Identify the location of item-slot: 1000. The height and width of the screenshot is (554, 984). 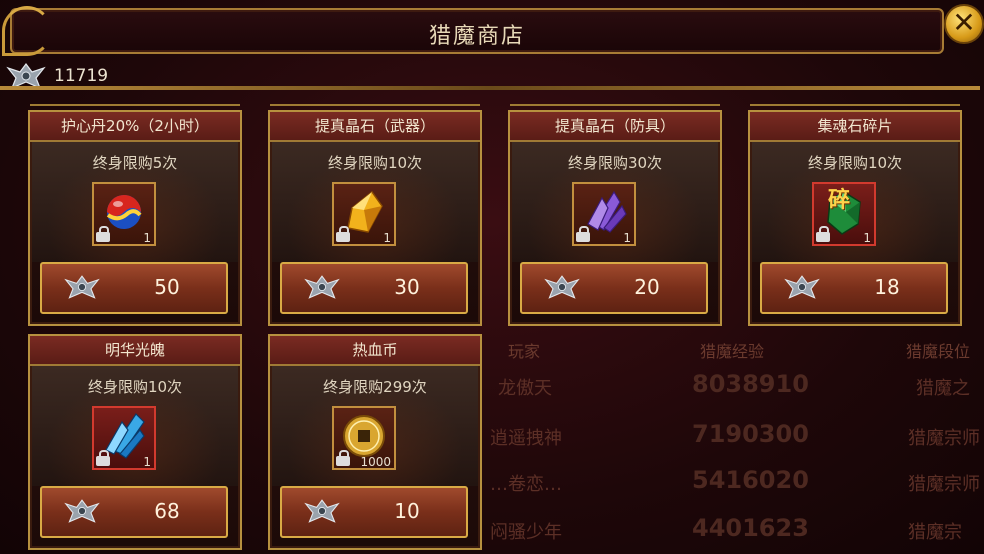
(364, 438).